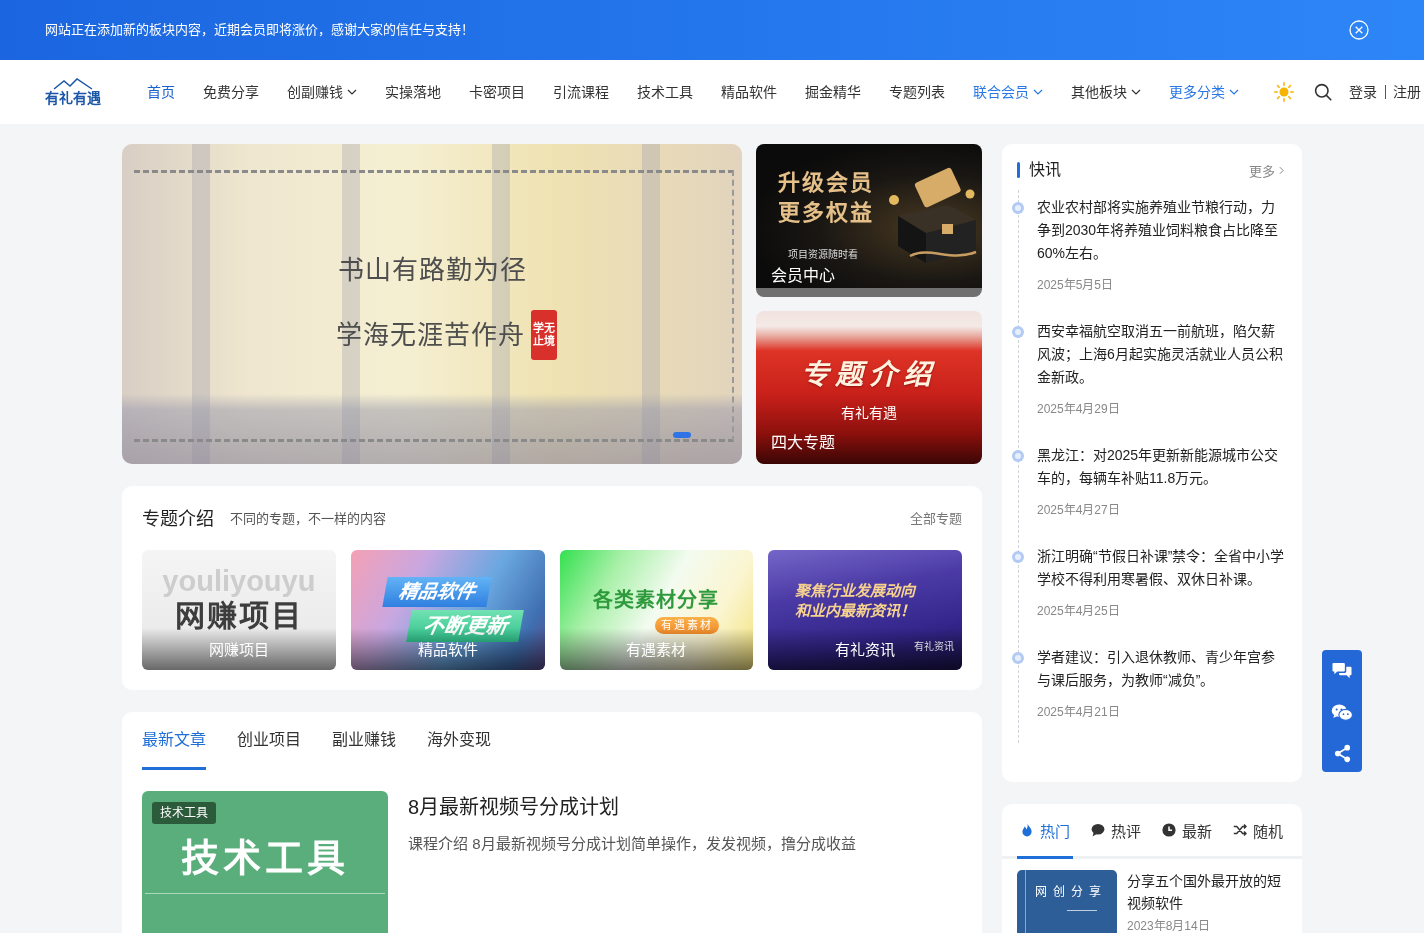 The width and height of the screenshot is (1424, 933). What do you see at coordinates (865, 650) in the screenshot?
I see `topic-caption: 有礼资讯` at bounding box center [865, 650].